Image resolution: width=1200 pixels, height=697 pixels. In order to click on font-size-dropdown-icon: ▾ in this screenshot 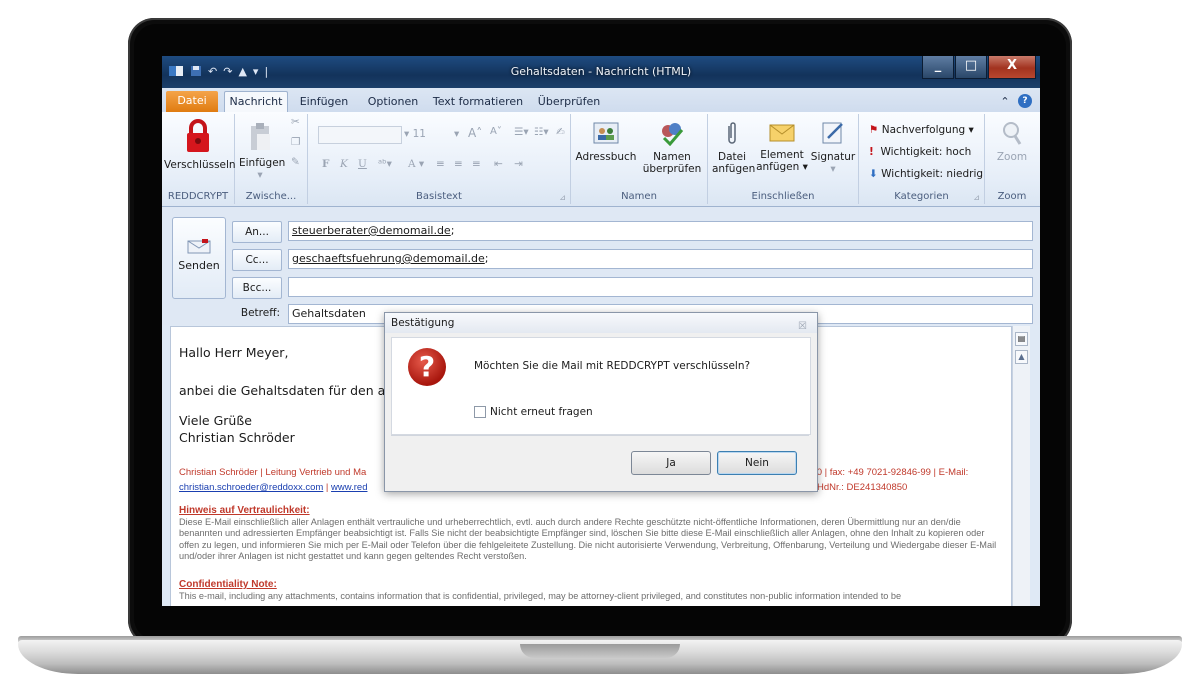, I will do `click(456, 134)`.